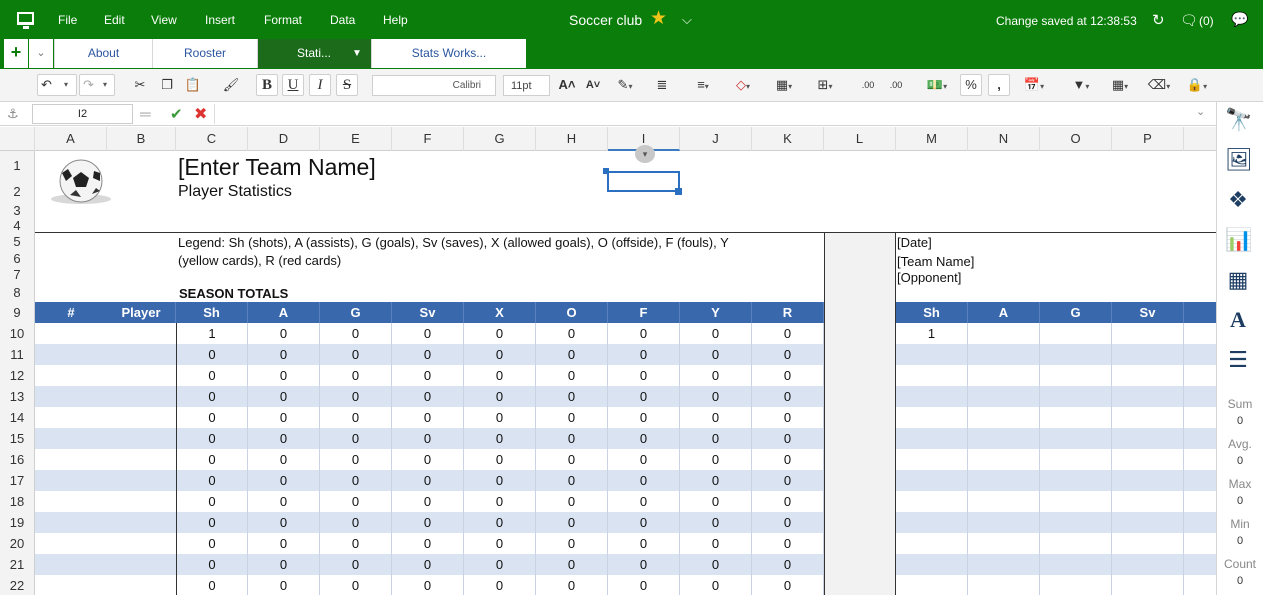  What do you see at coordinates (25, 20) in the screenshot?
I see `monitor-icon` at bounding box center [25, 20].